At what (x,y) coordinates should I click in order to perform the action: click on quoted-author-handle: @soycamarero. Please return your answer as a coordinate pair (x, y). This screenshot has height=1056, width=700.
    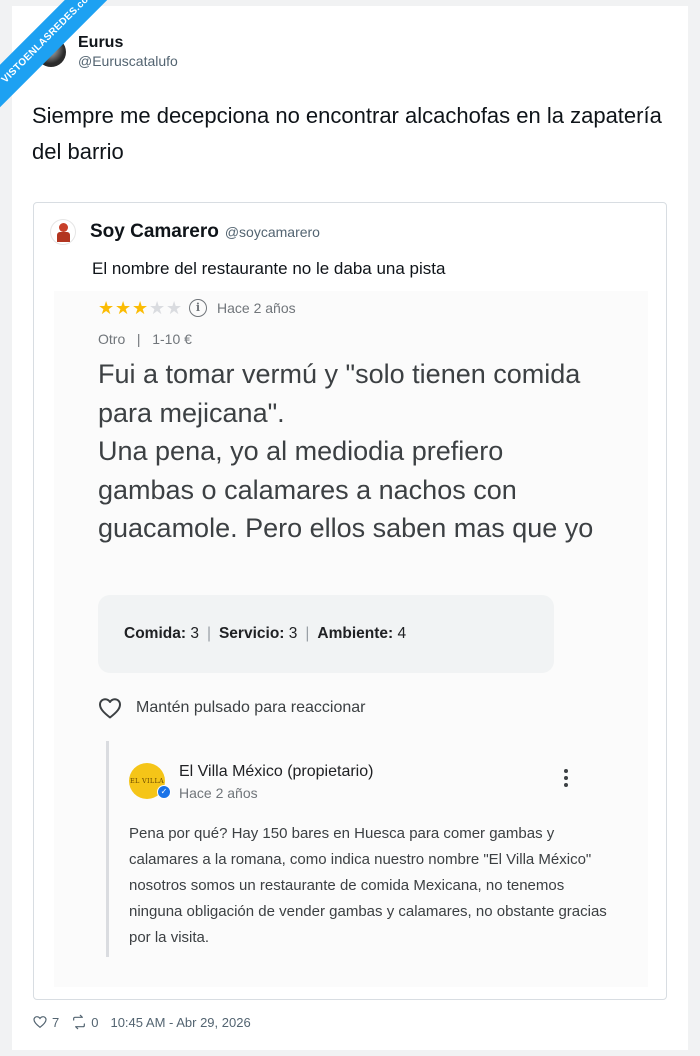
    Looking at the image, I should click on (272, 232).